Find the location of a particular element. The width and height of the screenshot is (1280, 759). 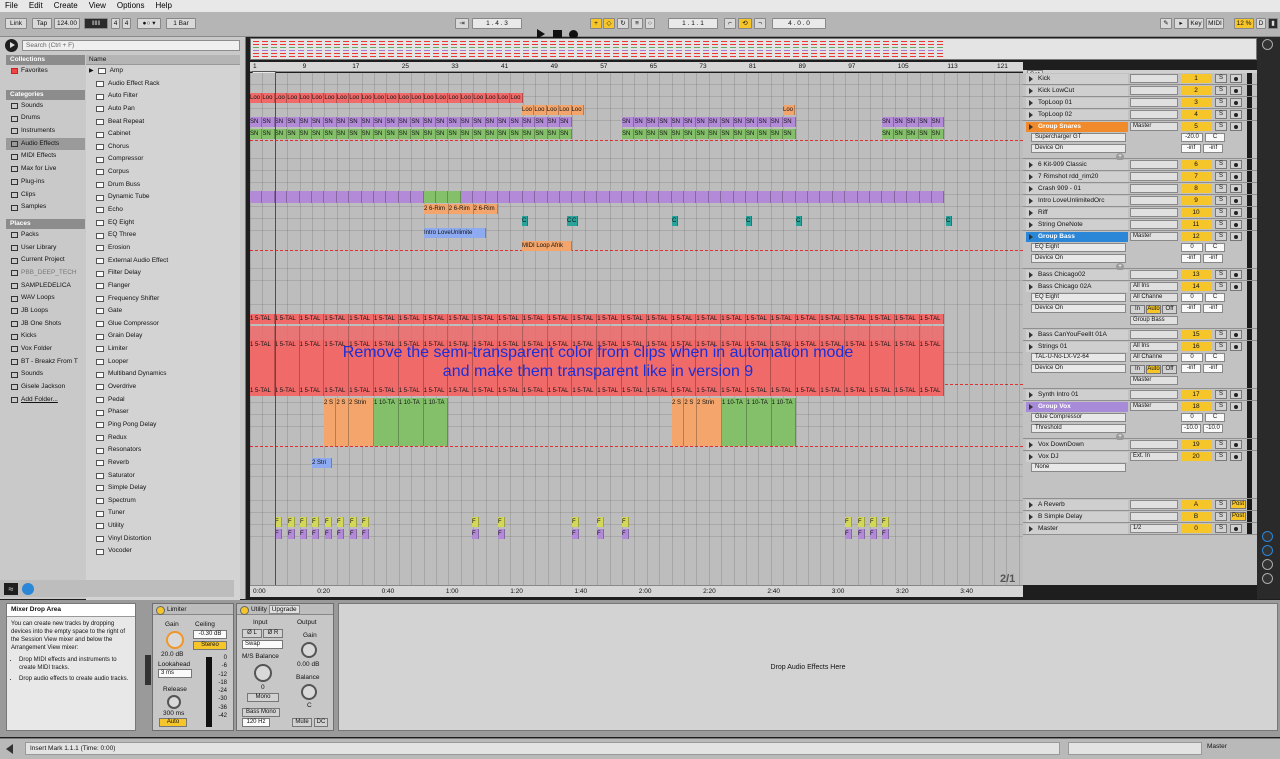

stereo-button: Stereo is located at coordinates (210, 645).